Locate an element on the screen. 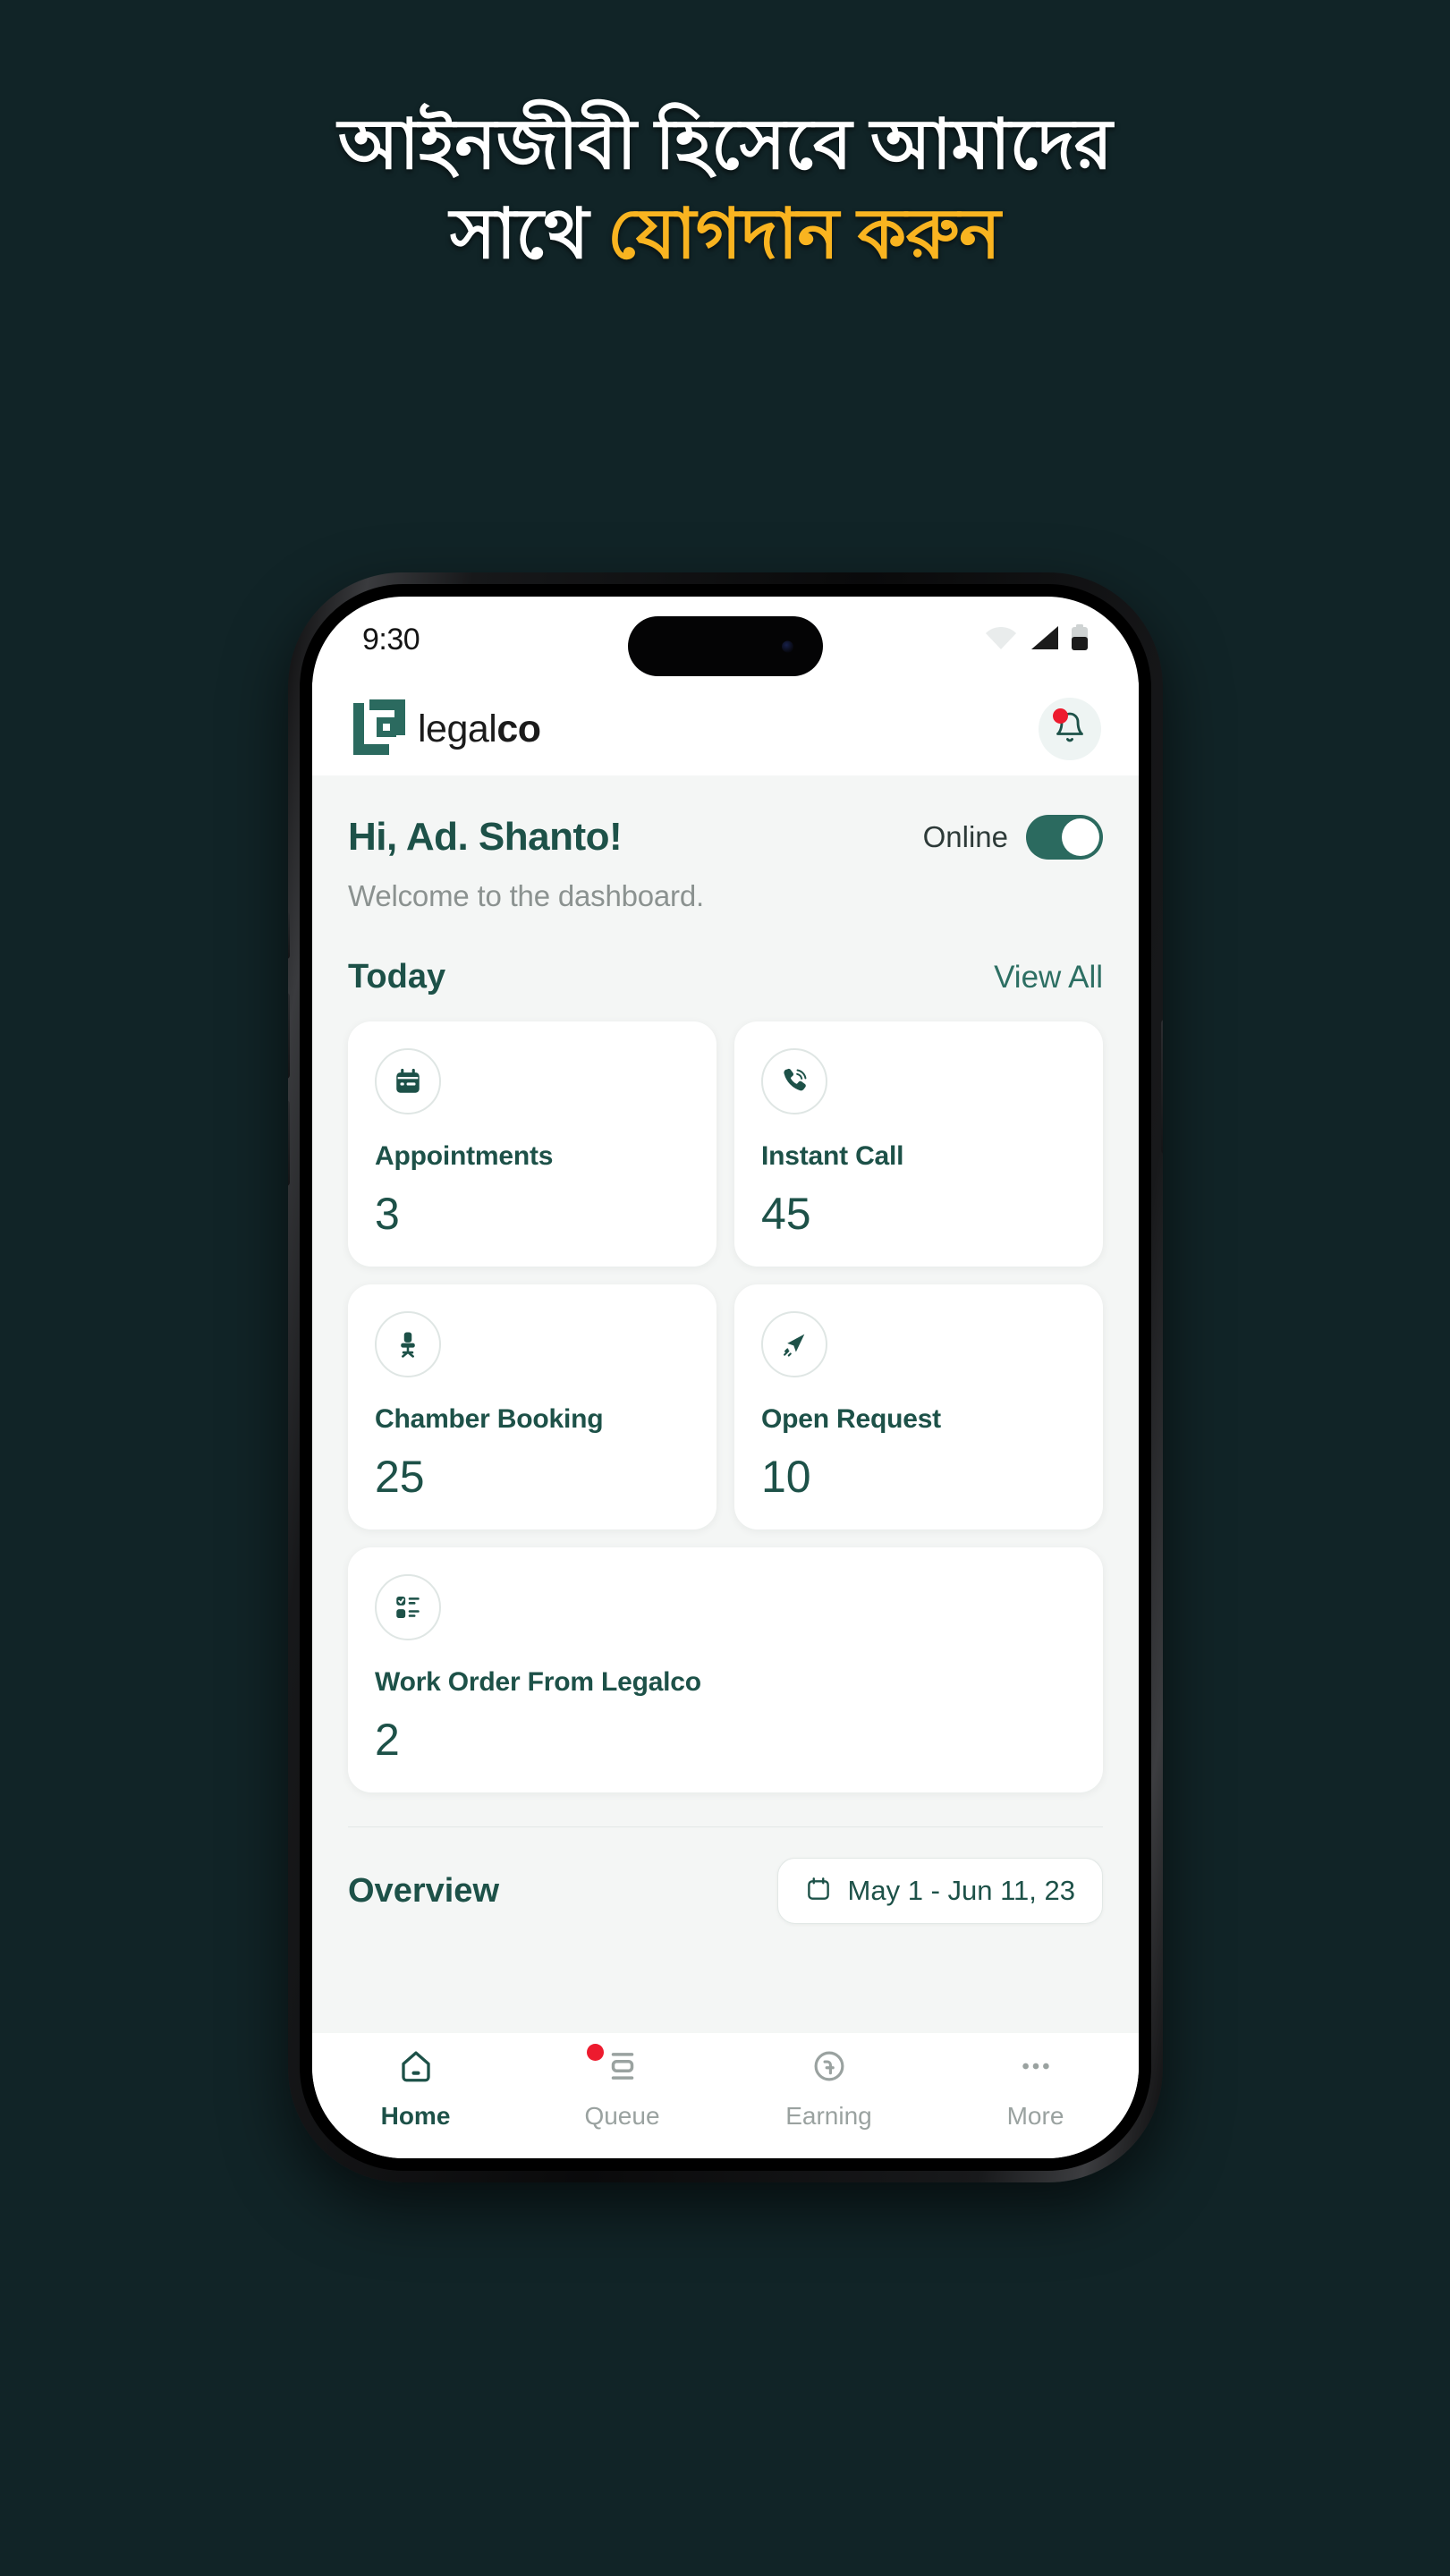  date-range-picker: May 1 - Jun 11, 23 is located at coordinates (939, 1891).